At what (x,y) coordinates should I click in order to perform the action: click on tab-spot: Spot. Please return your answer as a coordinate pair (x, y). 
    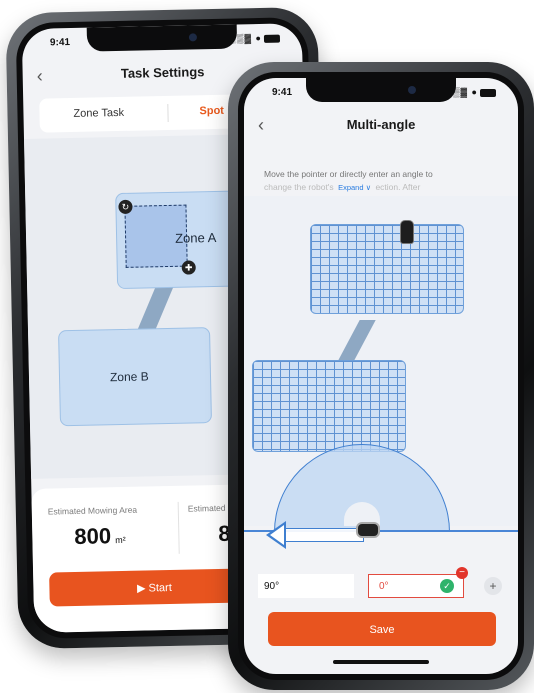
    Looking at the image, I should click on (211, 111).